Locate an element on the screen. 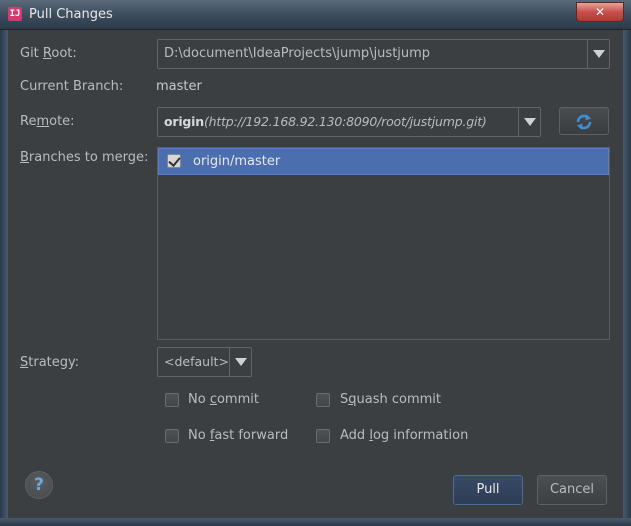 This screenshot has height=526, width=631. remote-dropdown-button is located at coordinates (529, 122).